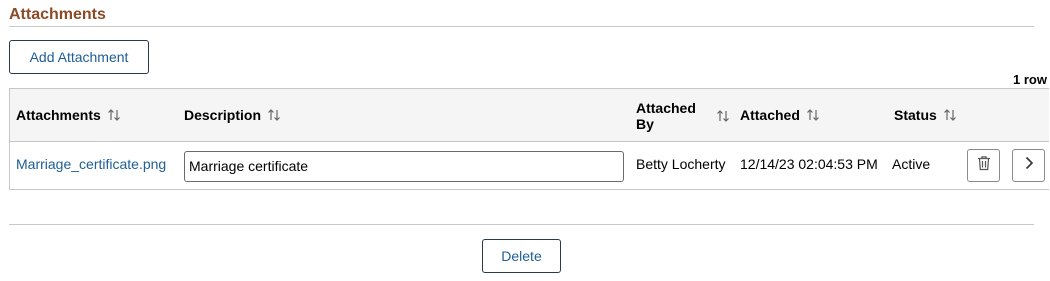 The height and width of the screenshot is (281, 1050). I want to click on add-attachment-button: Add Attachment, so click(79, 57).